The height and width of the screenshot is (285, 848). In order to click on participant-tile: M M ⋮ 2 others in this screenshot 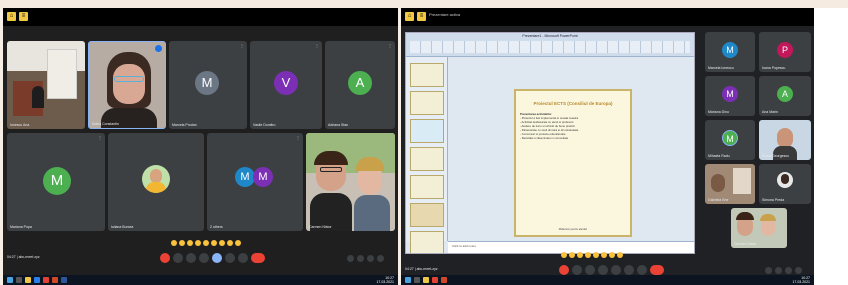, I will do `click(255, 182)`.